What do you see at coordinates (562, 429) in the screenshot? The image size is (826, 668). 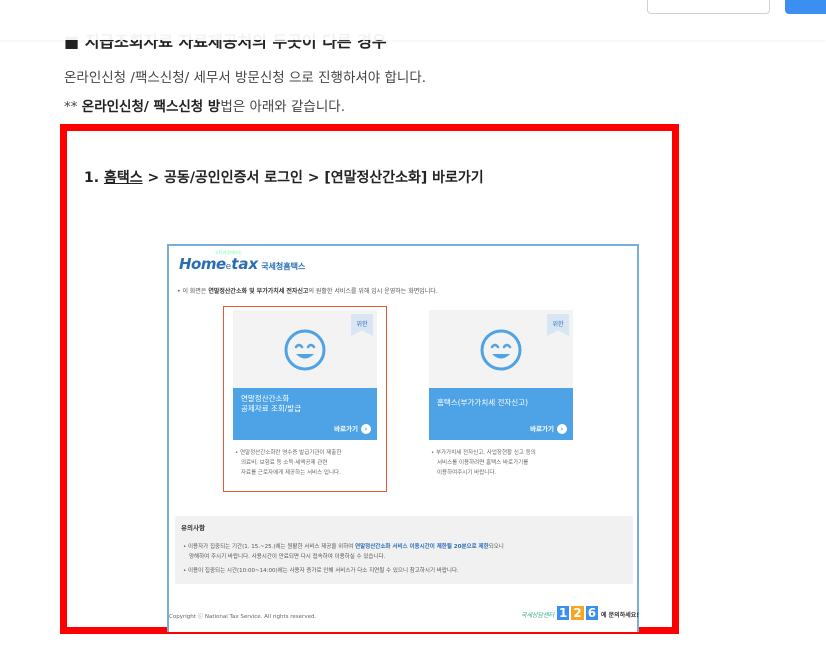 I see `arrow-right-icon: ›` at bounding box center [562, 429].